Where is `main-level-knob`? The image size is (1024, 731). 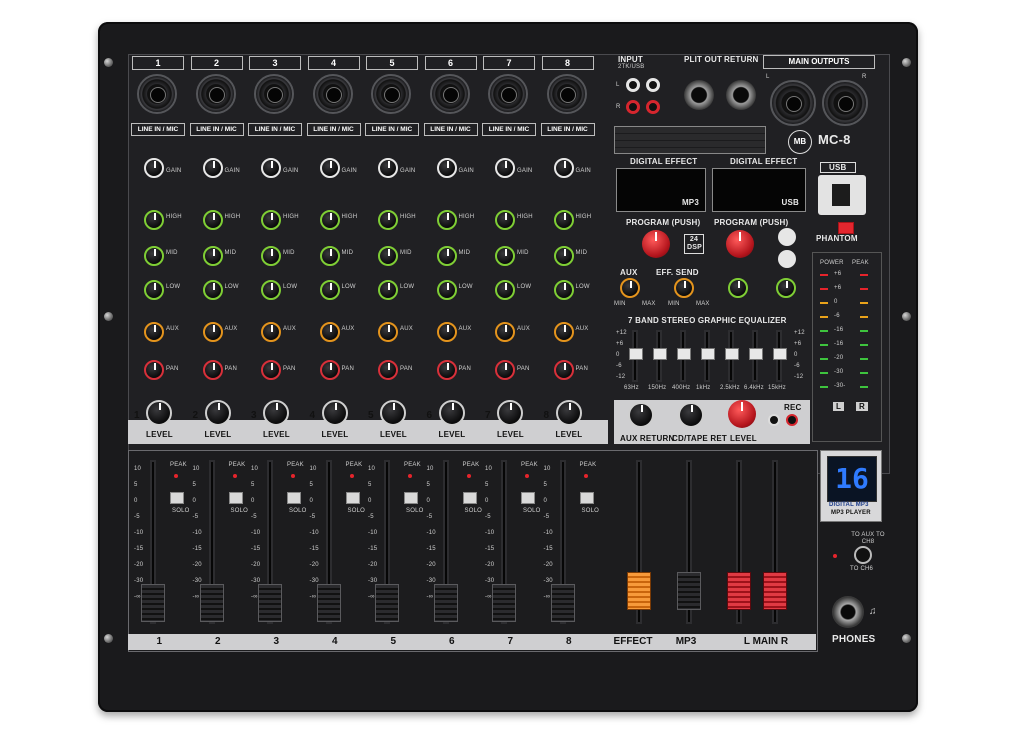 main-level-knob is located at coordinates (742, 414).